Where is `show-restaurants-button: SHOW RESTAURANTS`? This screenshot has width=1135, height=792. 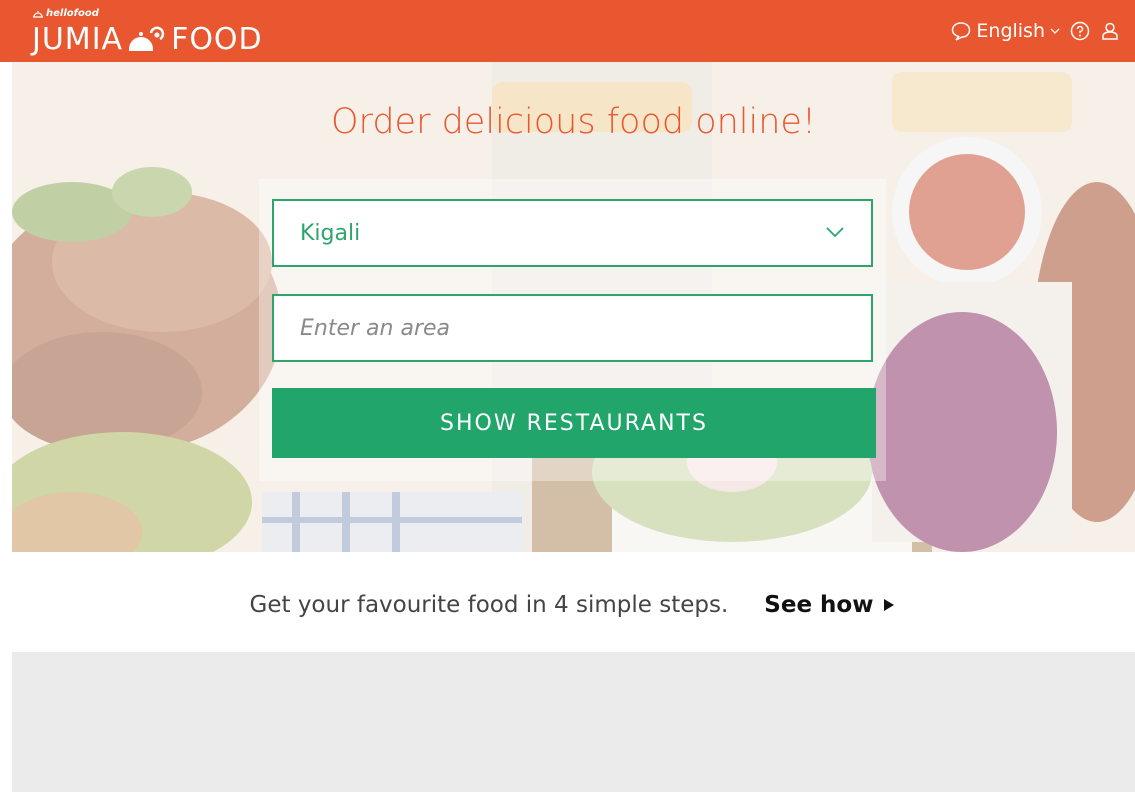
show-restaurants-button: SHOW RESTAURANTS is located at coordinates (574, 423).